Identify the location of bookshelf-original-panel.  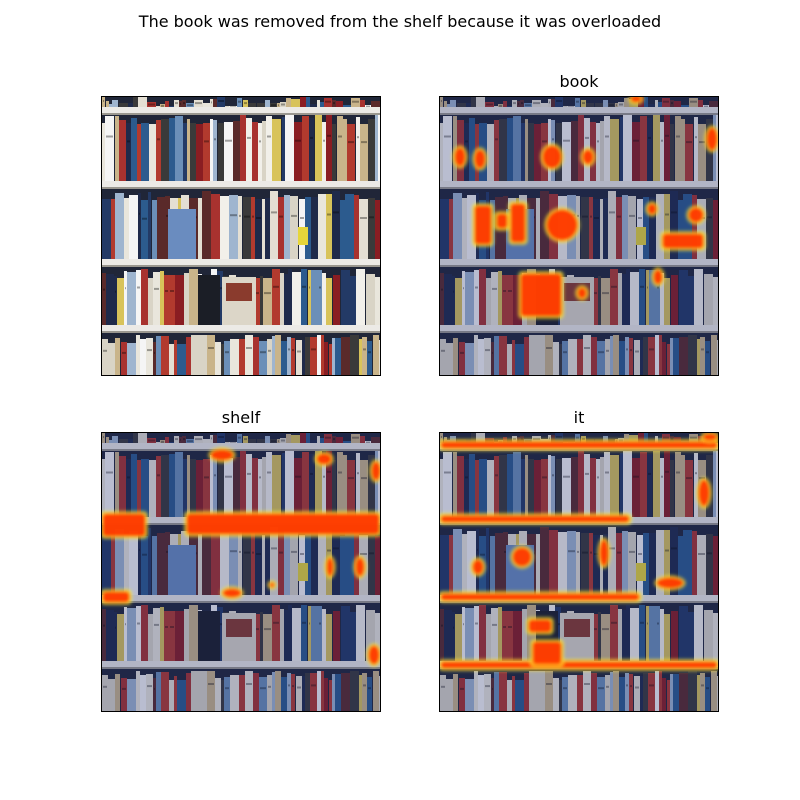
(241, 236).